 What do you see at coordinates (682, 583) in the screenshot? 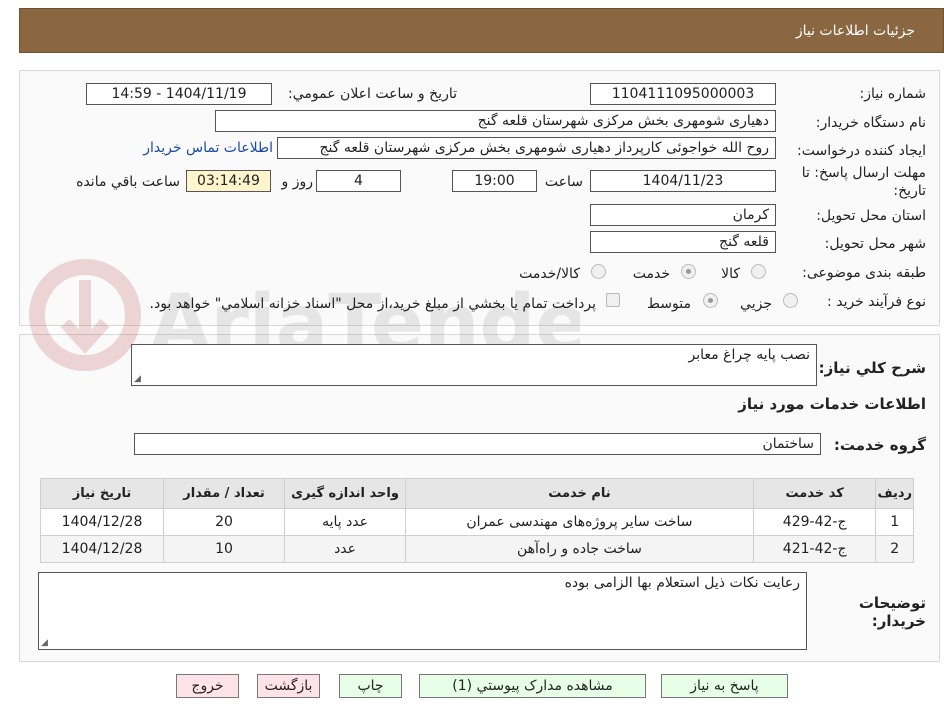
I see `buyer-notes-text: رعایت نکات ذیل استعلام بها الزامی بوده` at bounding box center [682, 583].